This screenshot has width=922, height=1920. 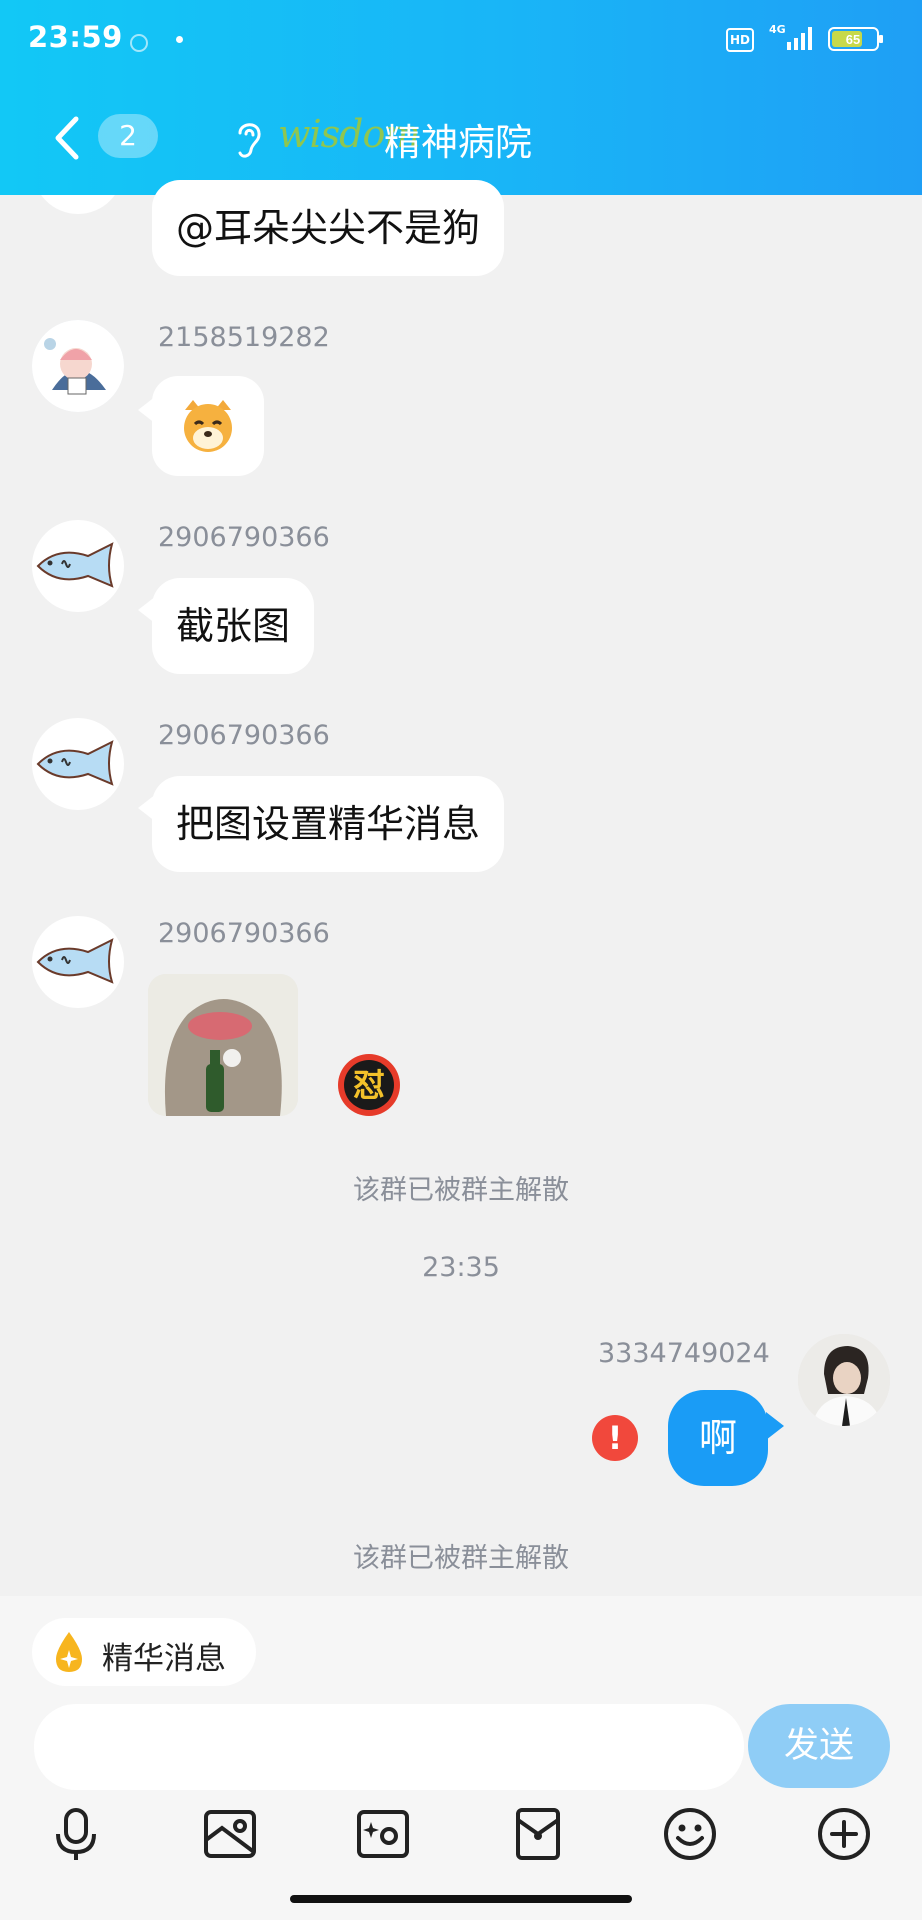 What do you see at coordinates (684, 1353) in the screenshot?
I see `my-sender-id: 3334749024` at bounding box center [684, 1353].